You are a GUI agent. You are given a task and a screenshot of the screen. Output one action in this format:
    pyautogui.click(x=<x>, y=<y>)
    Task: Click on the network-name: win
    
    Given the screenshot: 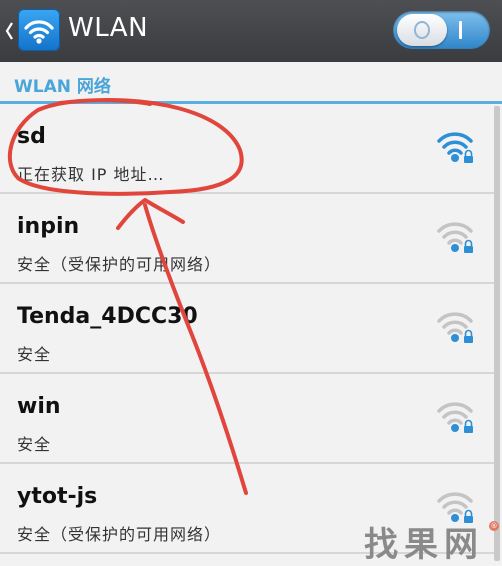 What is the action you would take?
    pyautogui.click(x=39, y=406)
    